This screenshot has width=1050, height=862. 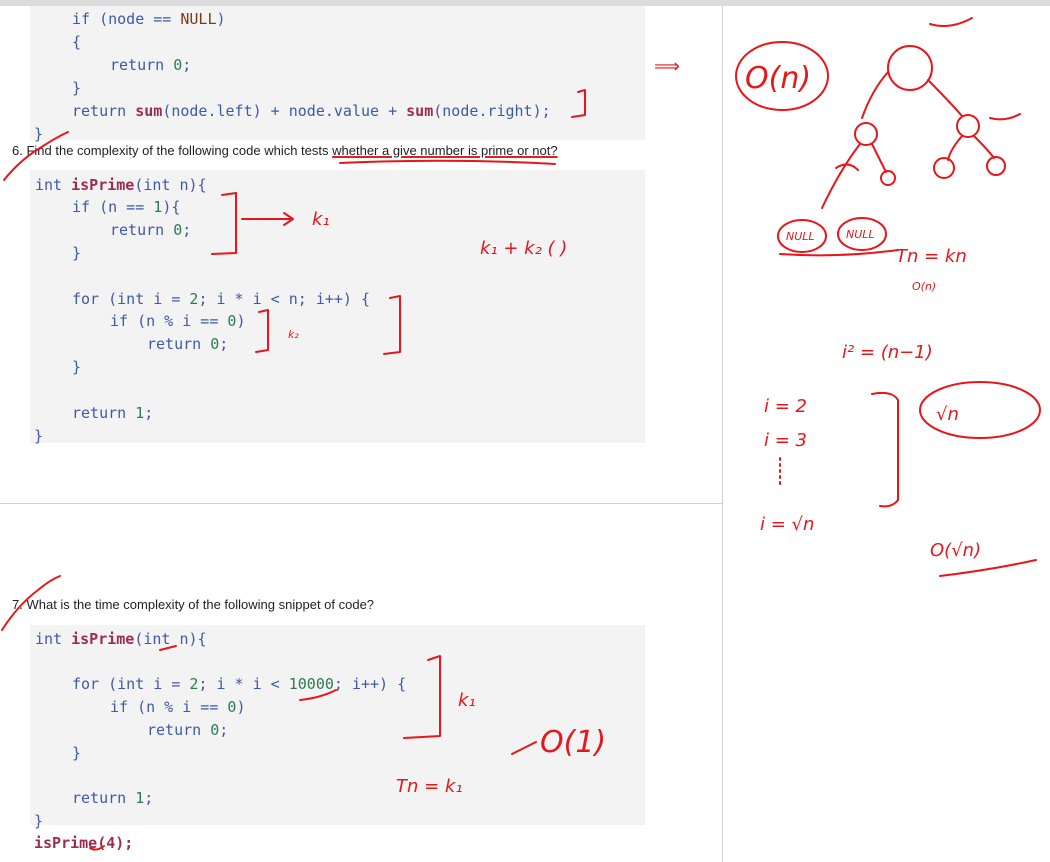 What do you see at coordinates (785, 406) in the screenshot?
I see `label-i-eq-2: i = 2` at bounding box center [785, 406].